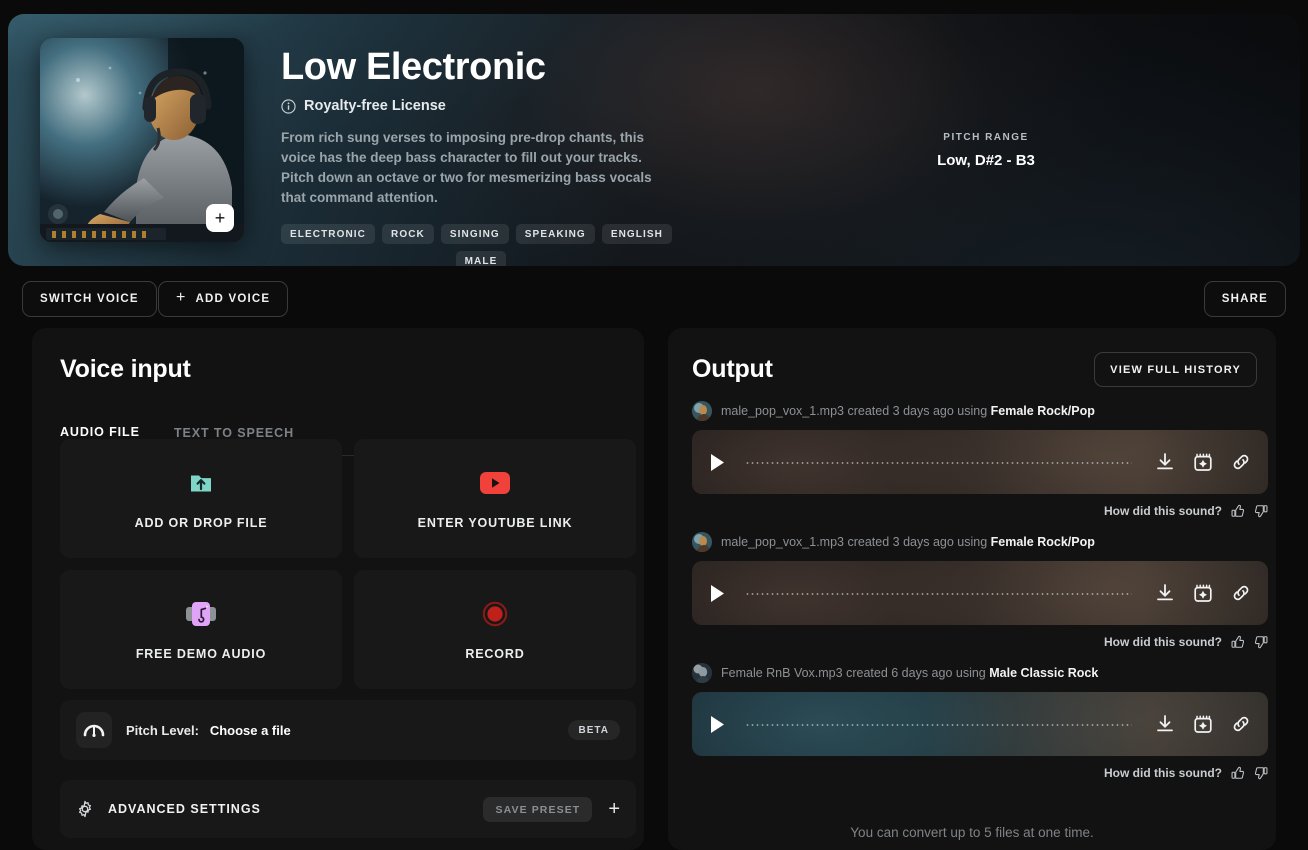 The width and height of the screenshot is (1308, 850). I want to click on advanced-settings-label: ADVANCED SETTINGS, so click(184, 809).